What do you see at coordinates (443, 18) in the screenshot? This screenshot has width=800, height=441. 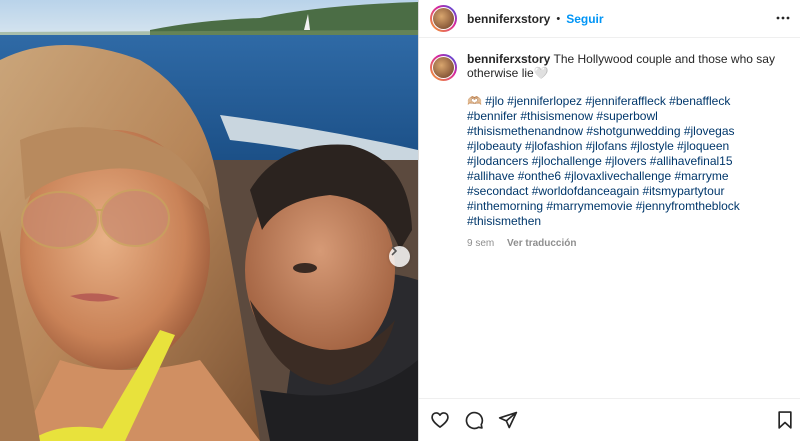 I see `avatar` at bounding box center [443, 18].